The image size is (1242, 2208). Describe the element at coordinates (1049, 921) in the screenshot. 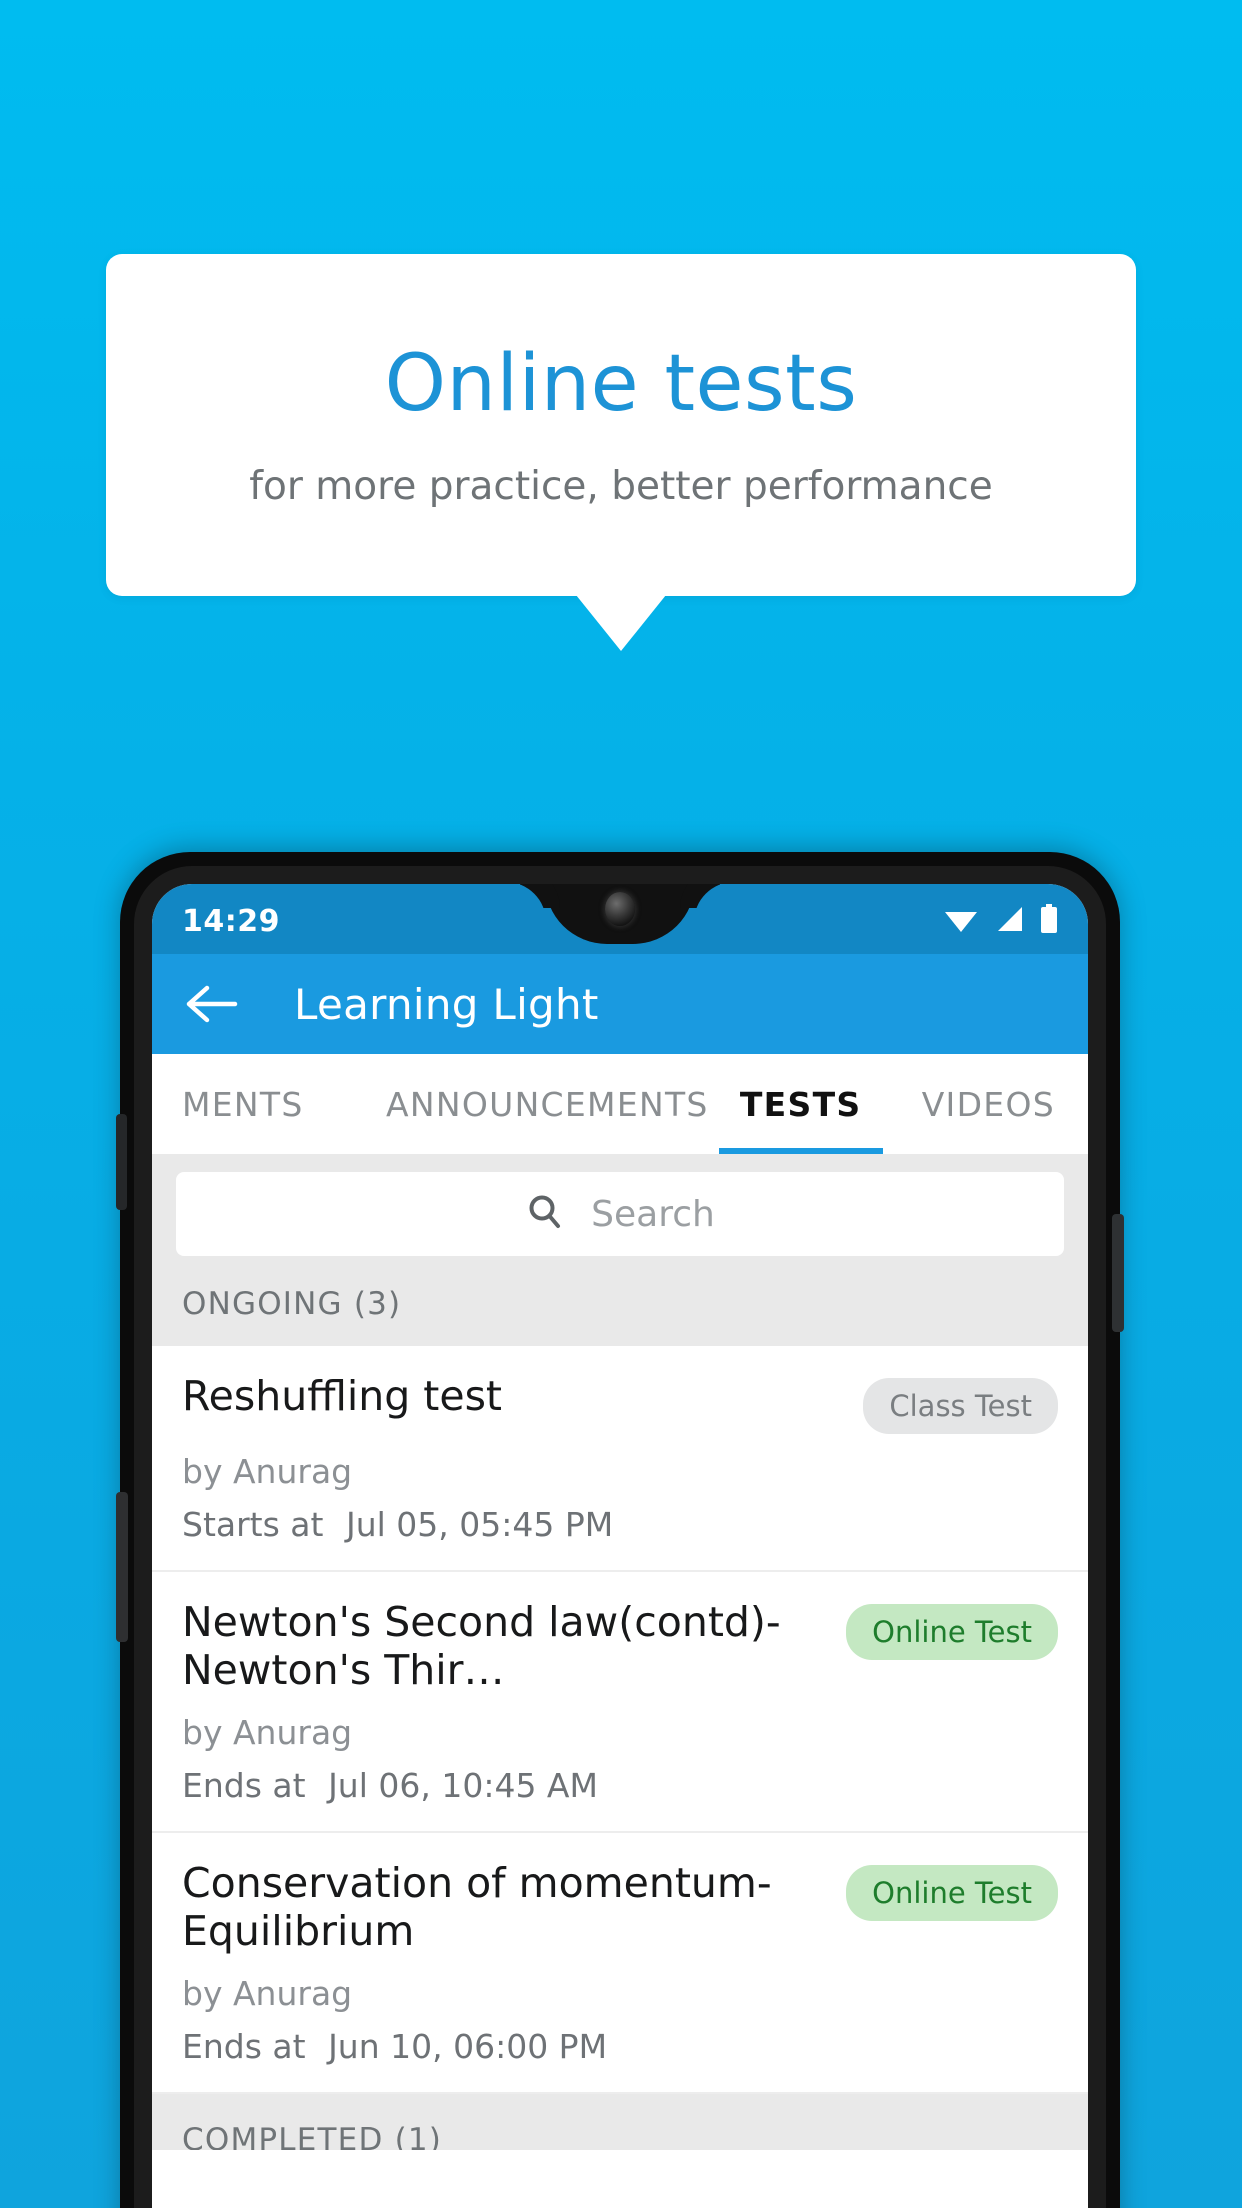

I see `battery-icon` at that location.